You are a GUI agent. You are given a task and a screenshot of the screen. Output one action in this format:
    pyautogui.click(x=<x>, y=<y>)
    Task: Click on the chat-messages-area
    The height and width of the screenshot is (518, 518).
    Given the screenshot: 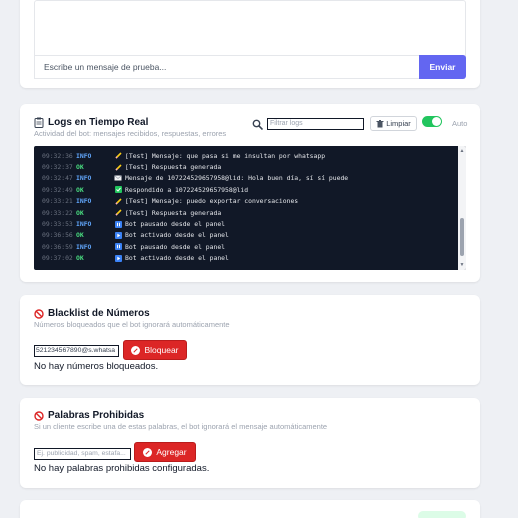 What is the action you would take?
    pyautogui.click(x=250, y=31)
    